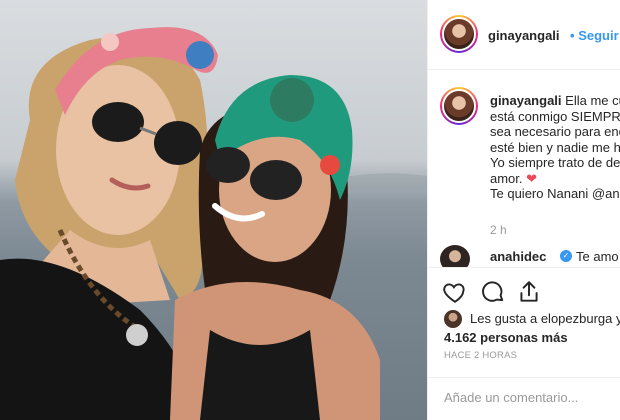  I want to click on heart-emoji-icon: ❤, so click(532, 178).